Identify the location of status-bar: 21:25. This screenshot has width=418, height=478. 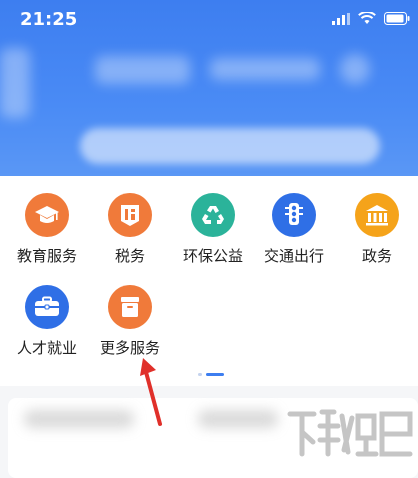
(209, 20).